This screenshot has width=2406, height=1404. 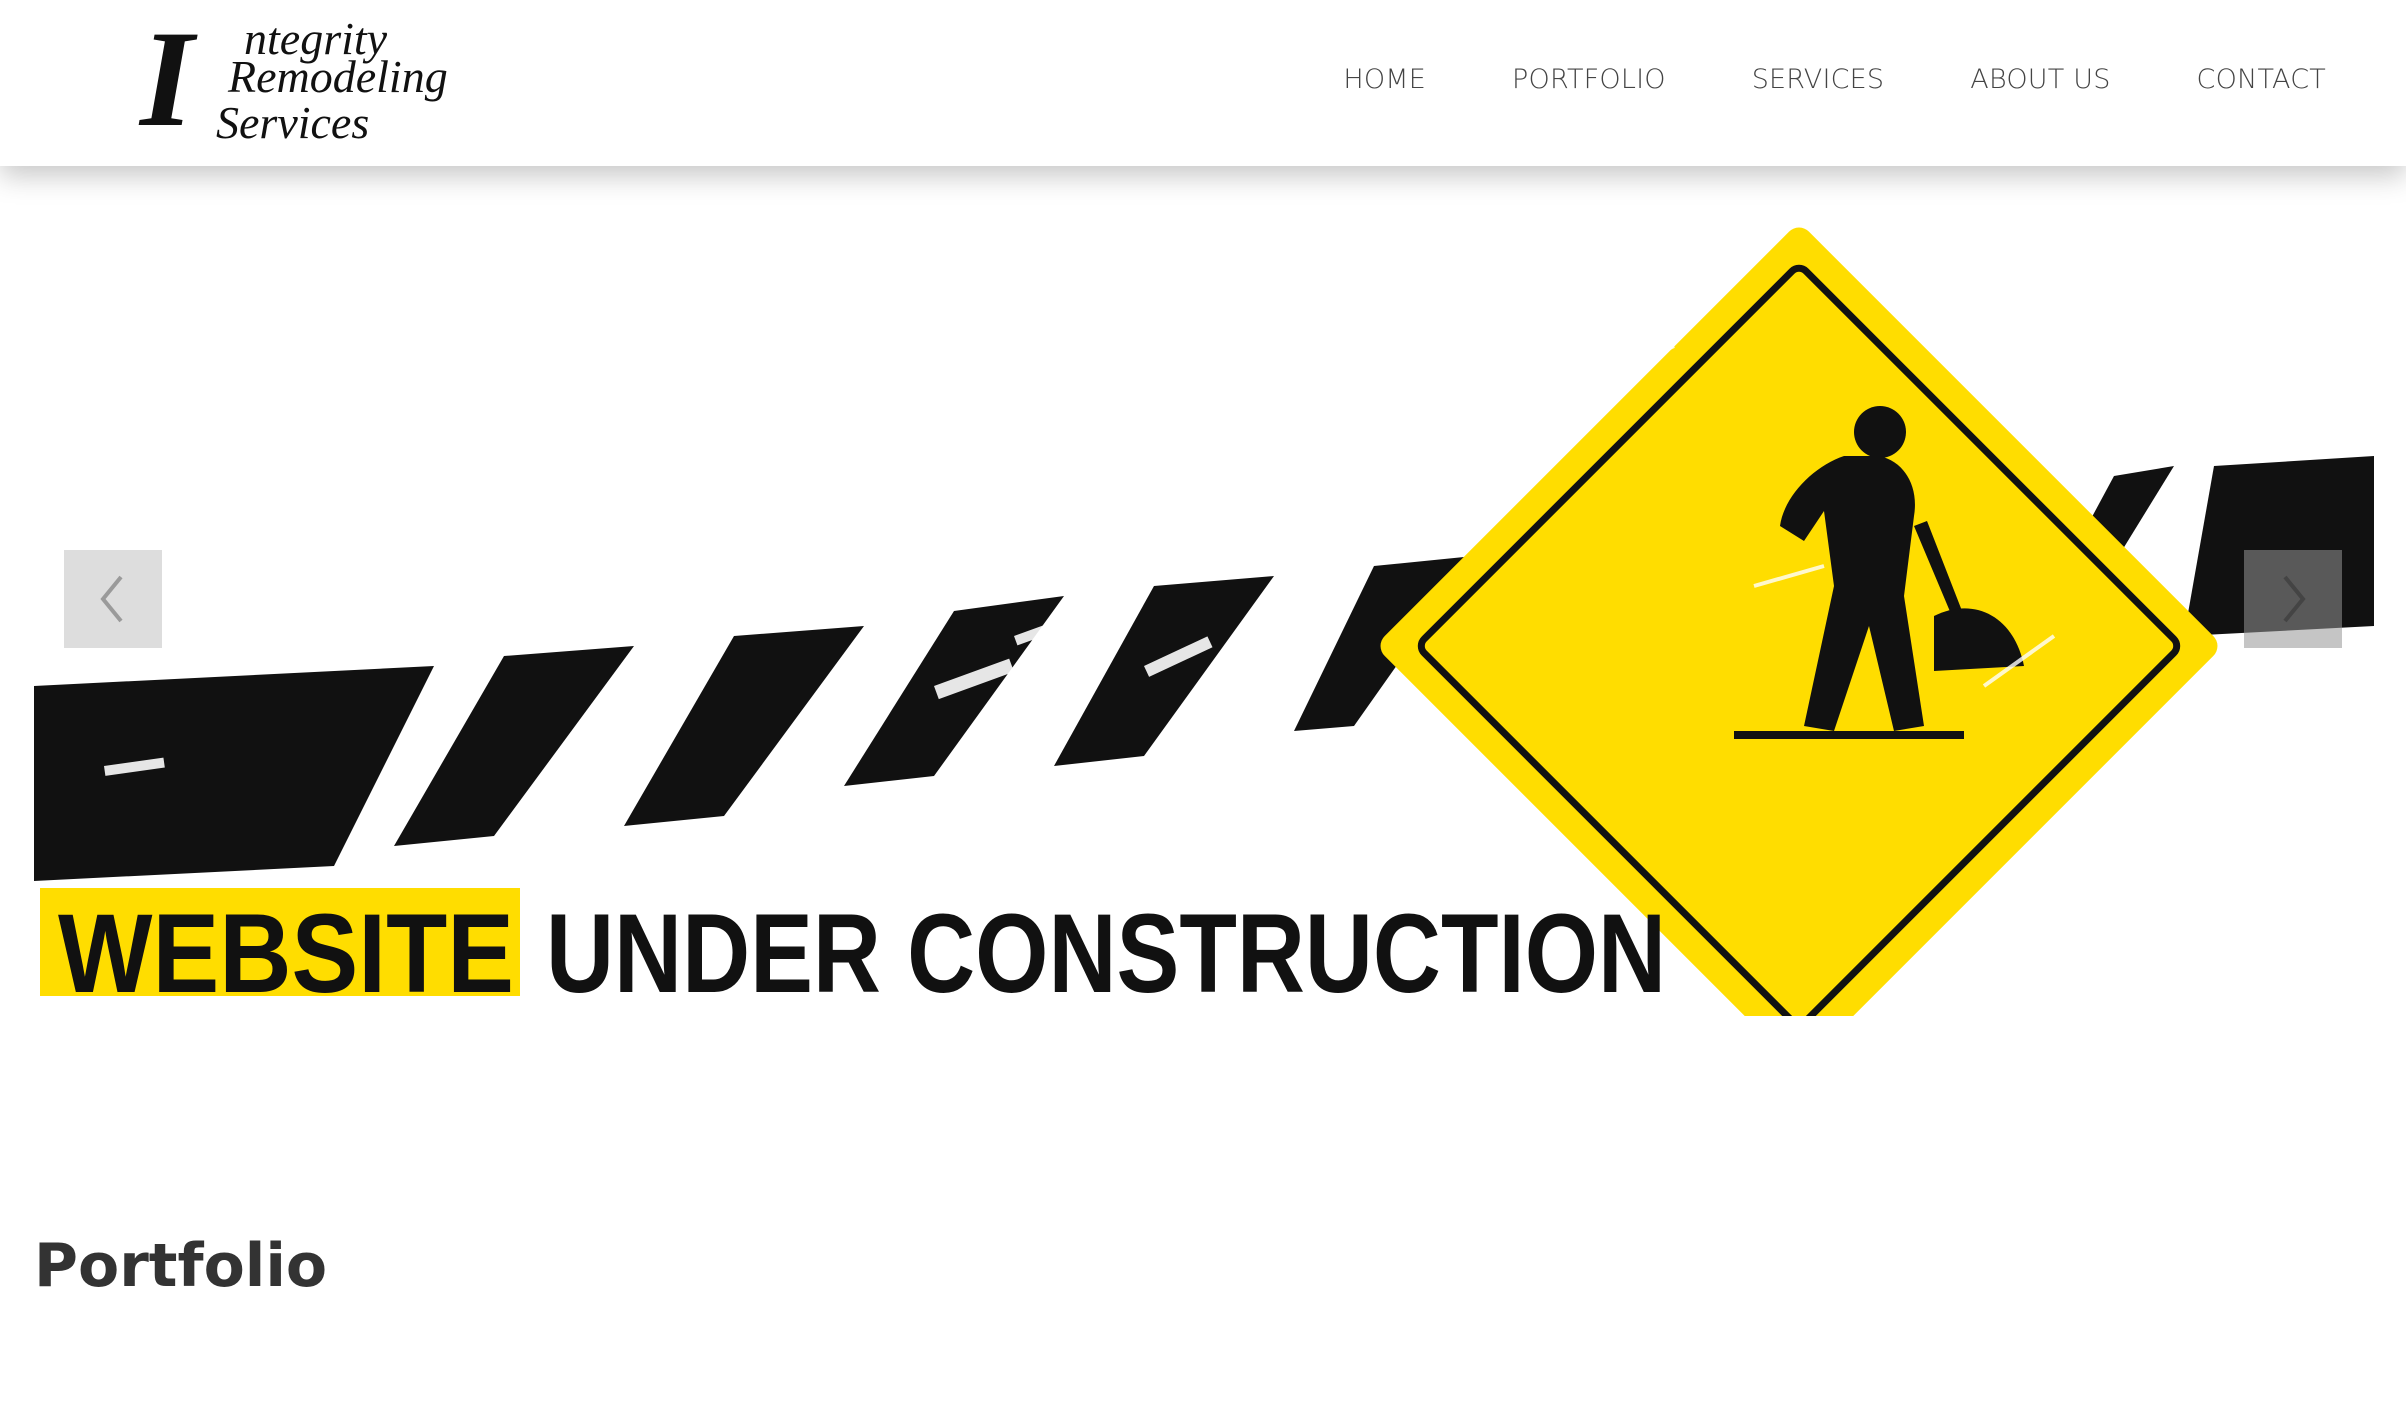 What do you see at coordinates (1589, 79) in the screenshot?
I see `nav-item-portfolio: PORTFOLIO` at bounding box center [1589, 79].